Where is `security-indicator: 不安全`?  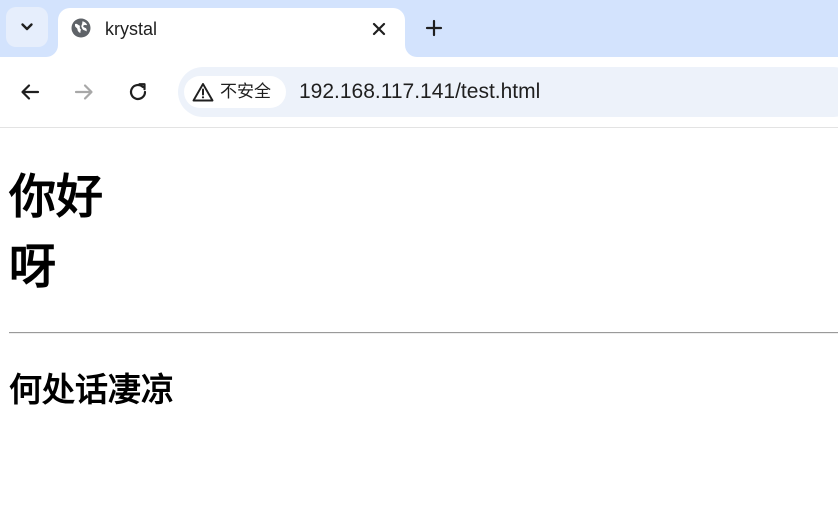 security-indicator: 不安全 is located at coordinates (235, 92).